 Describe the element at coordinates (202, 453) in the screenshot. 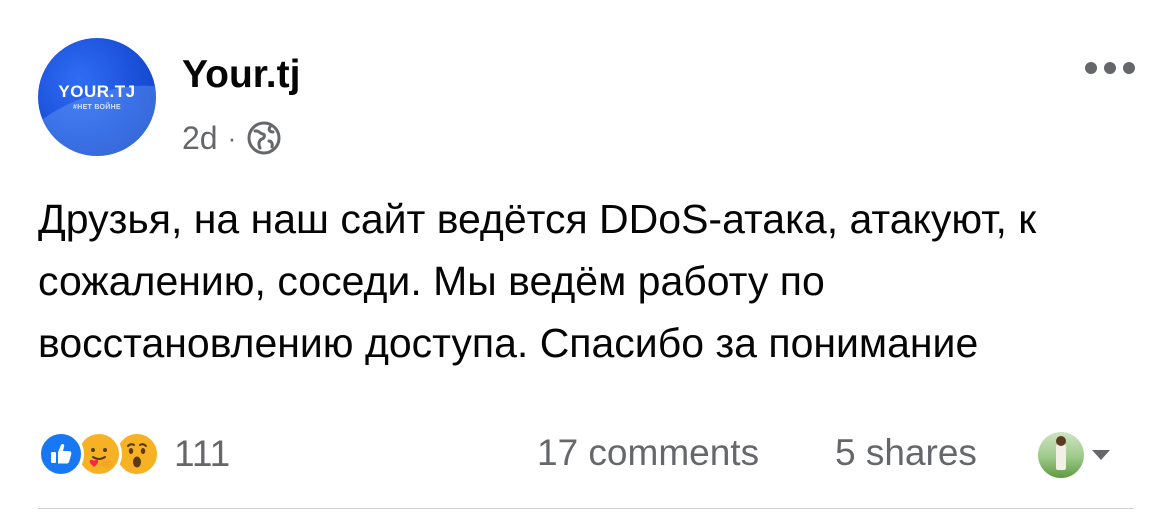

I see `reaction-count: 111` at that location.